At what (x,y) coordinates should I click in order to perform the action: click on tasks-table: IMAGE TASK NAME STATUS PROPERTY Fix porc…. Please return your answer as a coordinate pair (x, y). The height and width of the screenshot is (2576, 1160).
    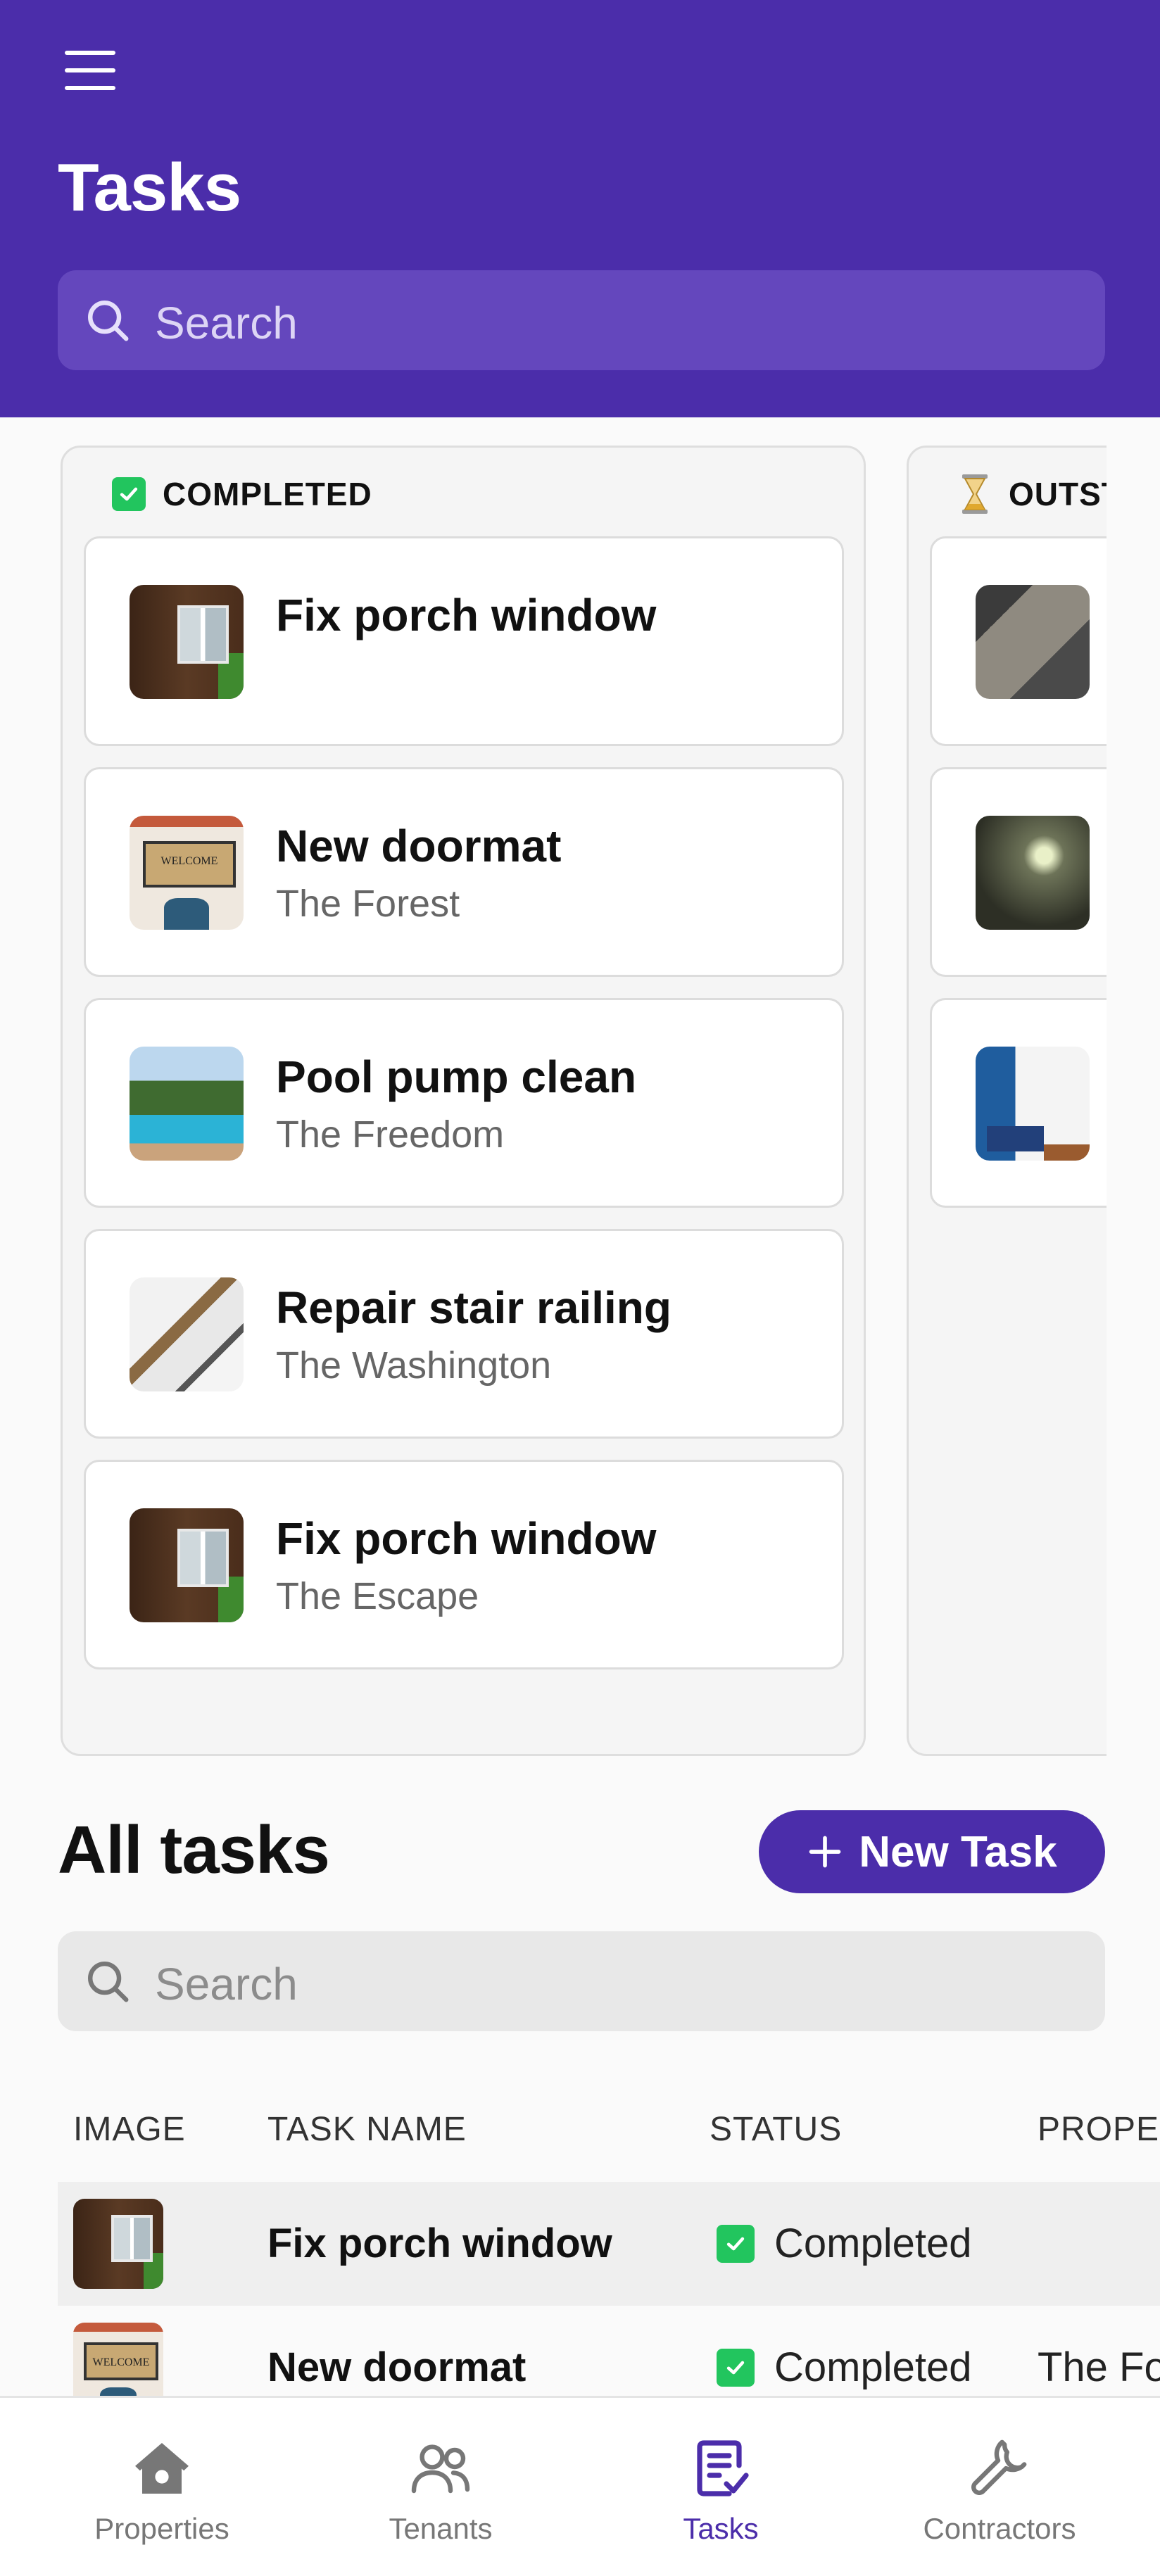
    Looking at the image, I should click on (609, 2259).